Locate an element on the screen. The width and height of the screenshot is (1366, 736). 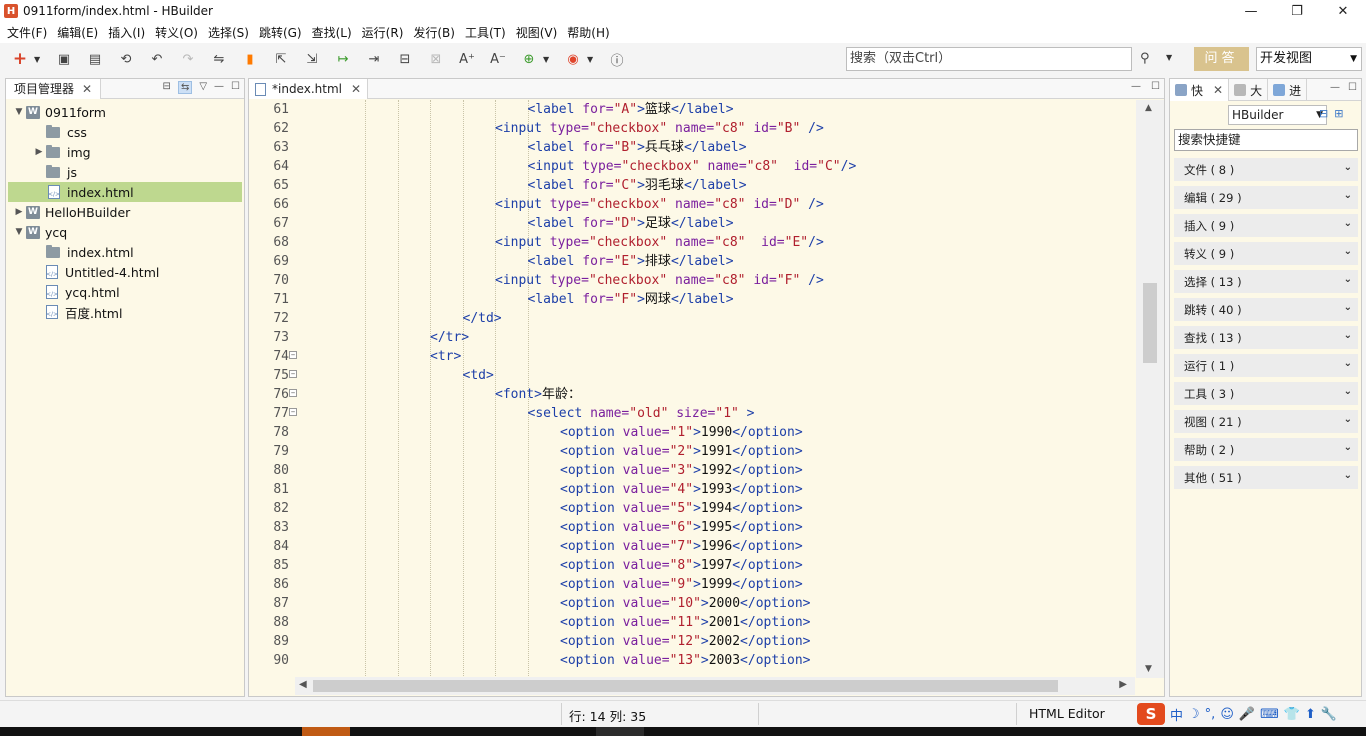
expand-icon: ⊞ is located at coordinates (1338, 113).